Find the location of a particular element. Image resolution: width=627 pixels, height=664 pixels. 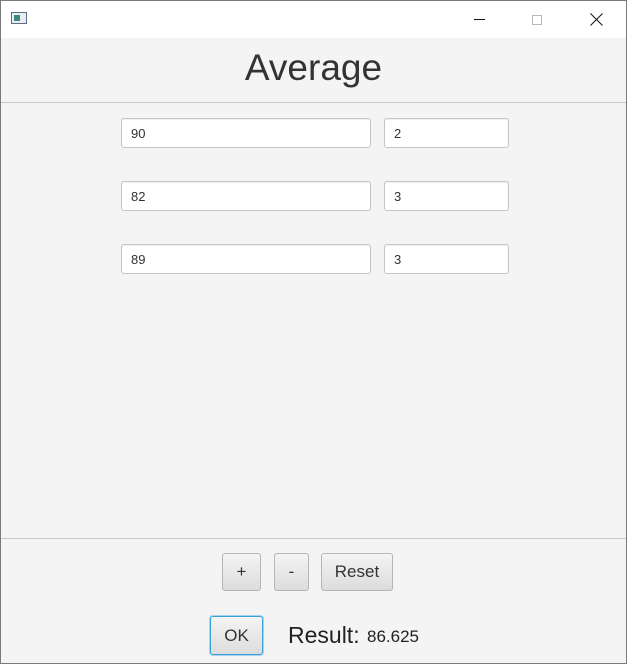

maximize-button is located at coordinates (537, 19).